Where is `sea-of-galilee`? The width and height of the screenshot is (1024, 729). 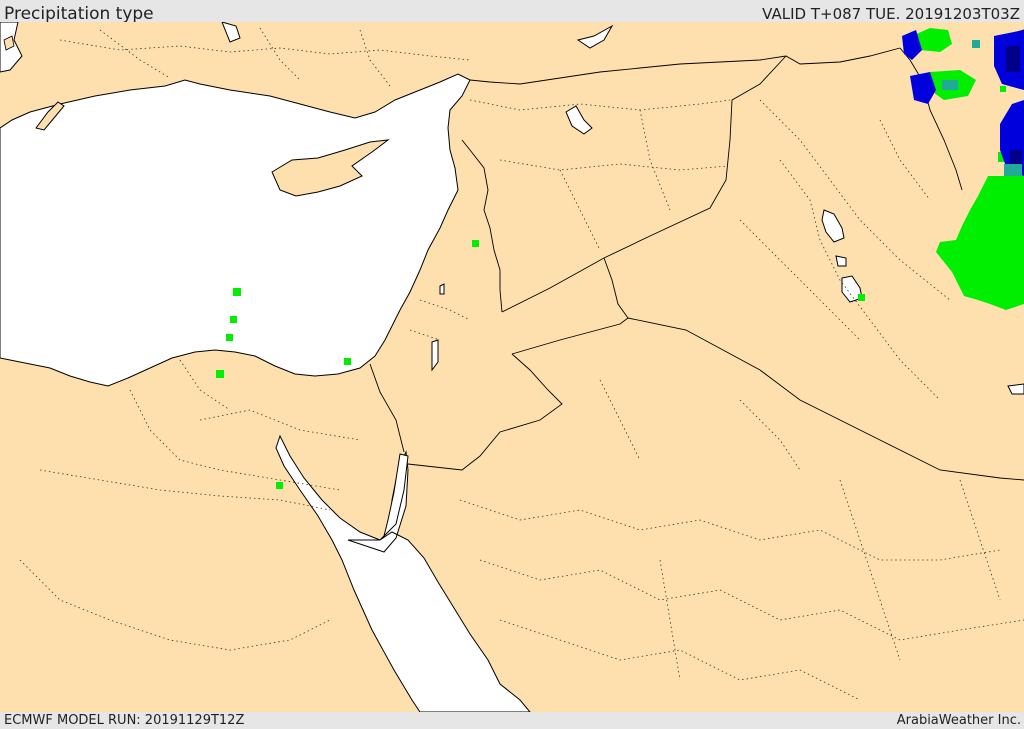 sea-of-galilee is located at coordinates (442, 289).